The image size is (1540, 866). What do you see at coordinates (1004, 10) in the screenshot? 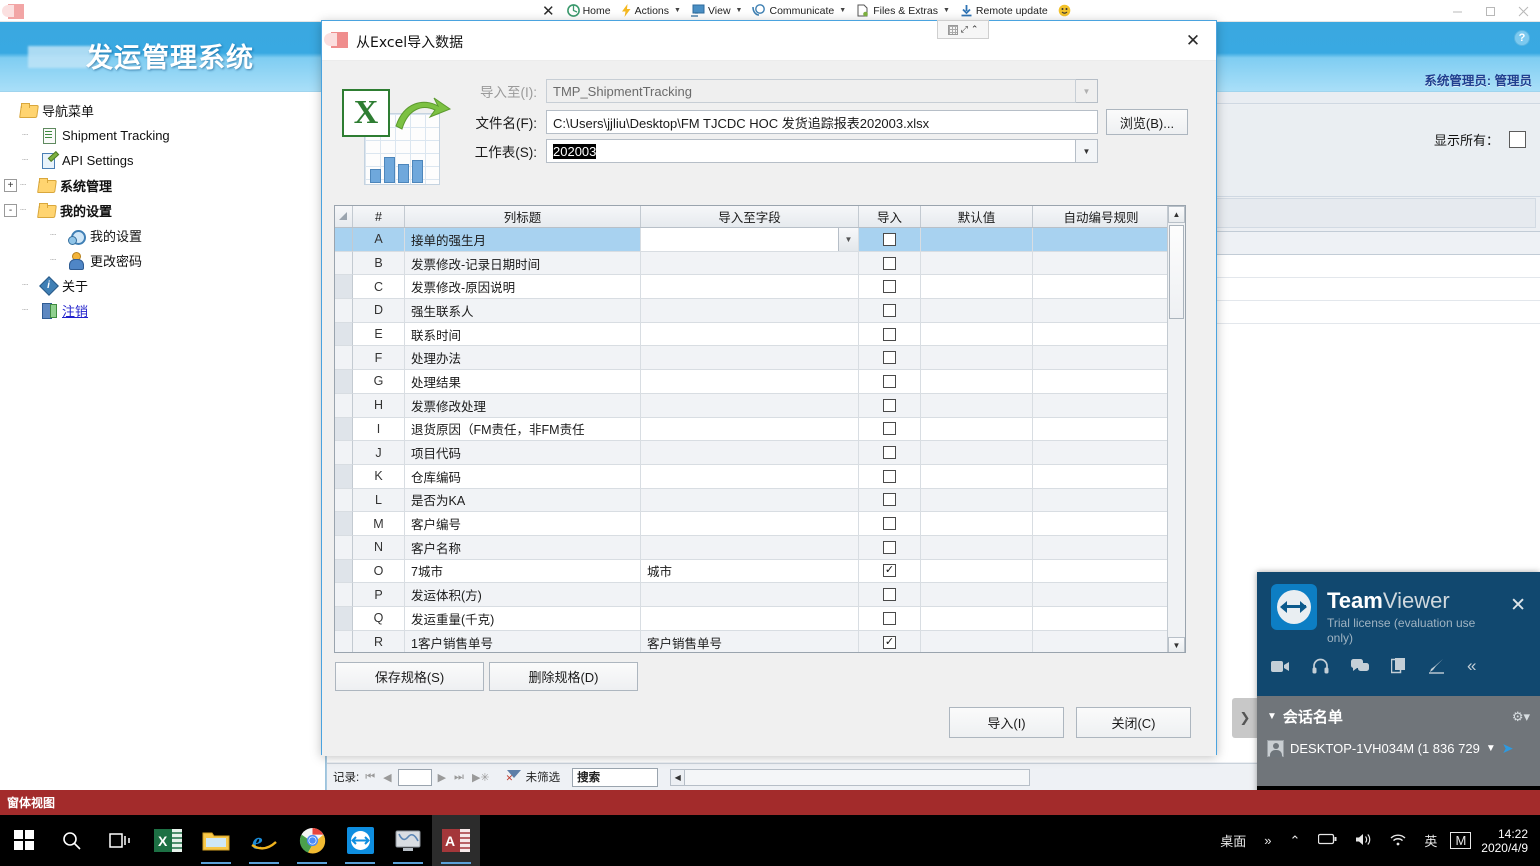
I see `remote-toolbar-item-remote-update: Remote update` at bounding box center [1004, 10].